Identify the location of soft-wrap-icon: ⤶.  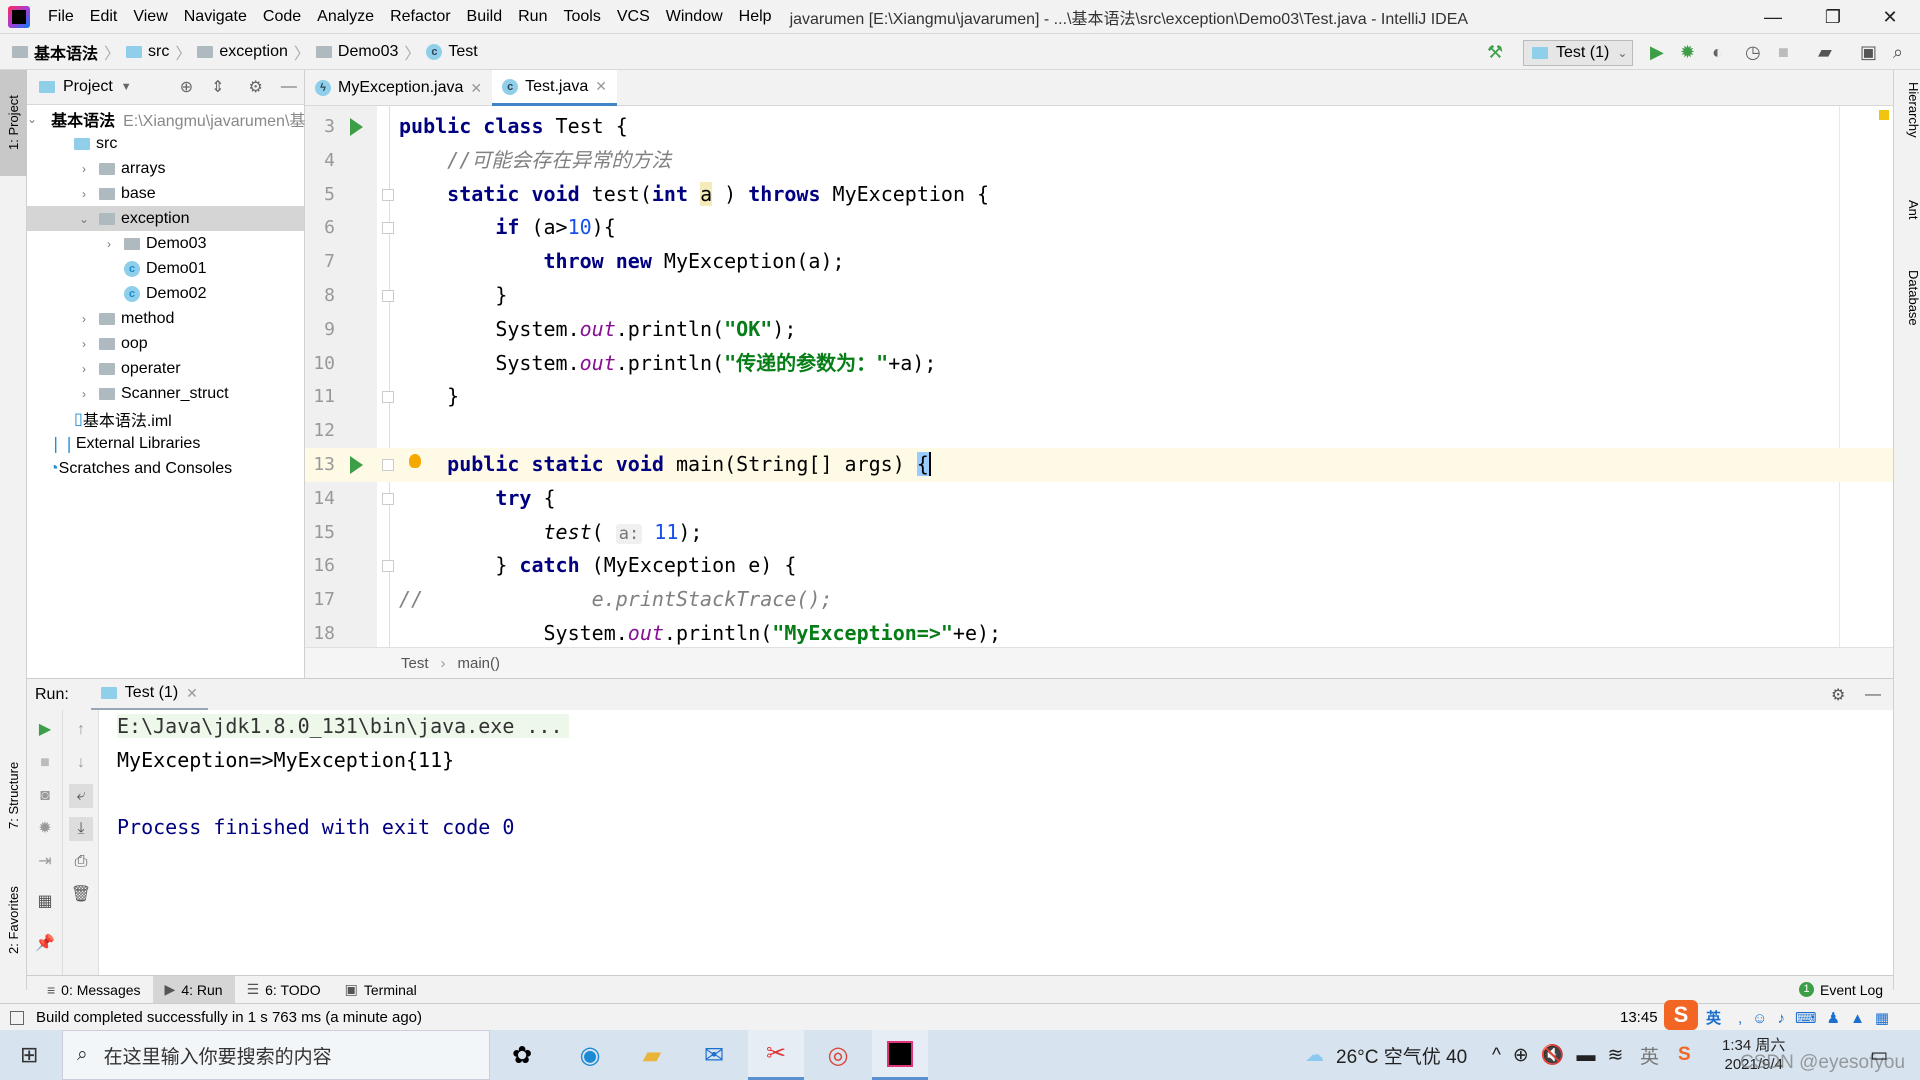
(81, 796).